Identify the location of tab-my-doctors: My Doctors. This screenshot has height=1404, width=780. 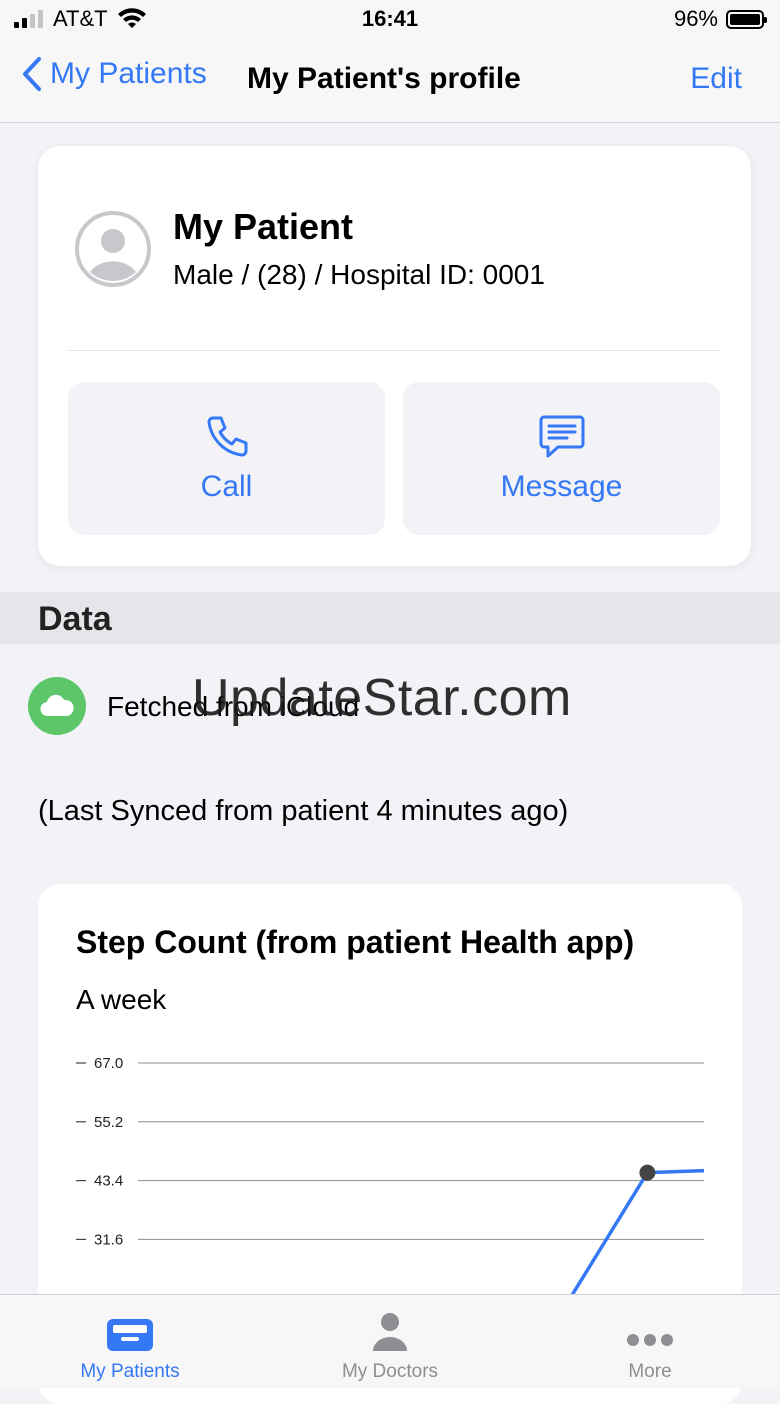
(390, 1341).